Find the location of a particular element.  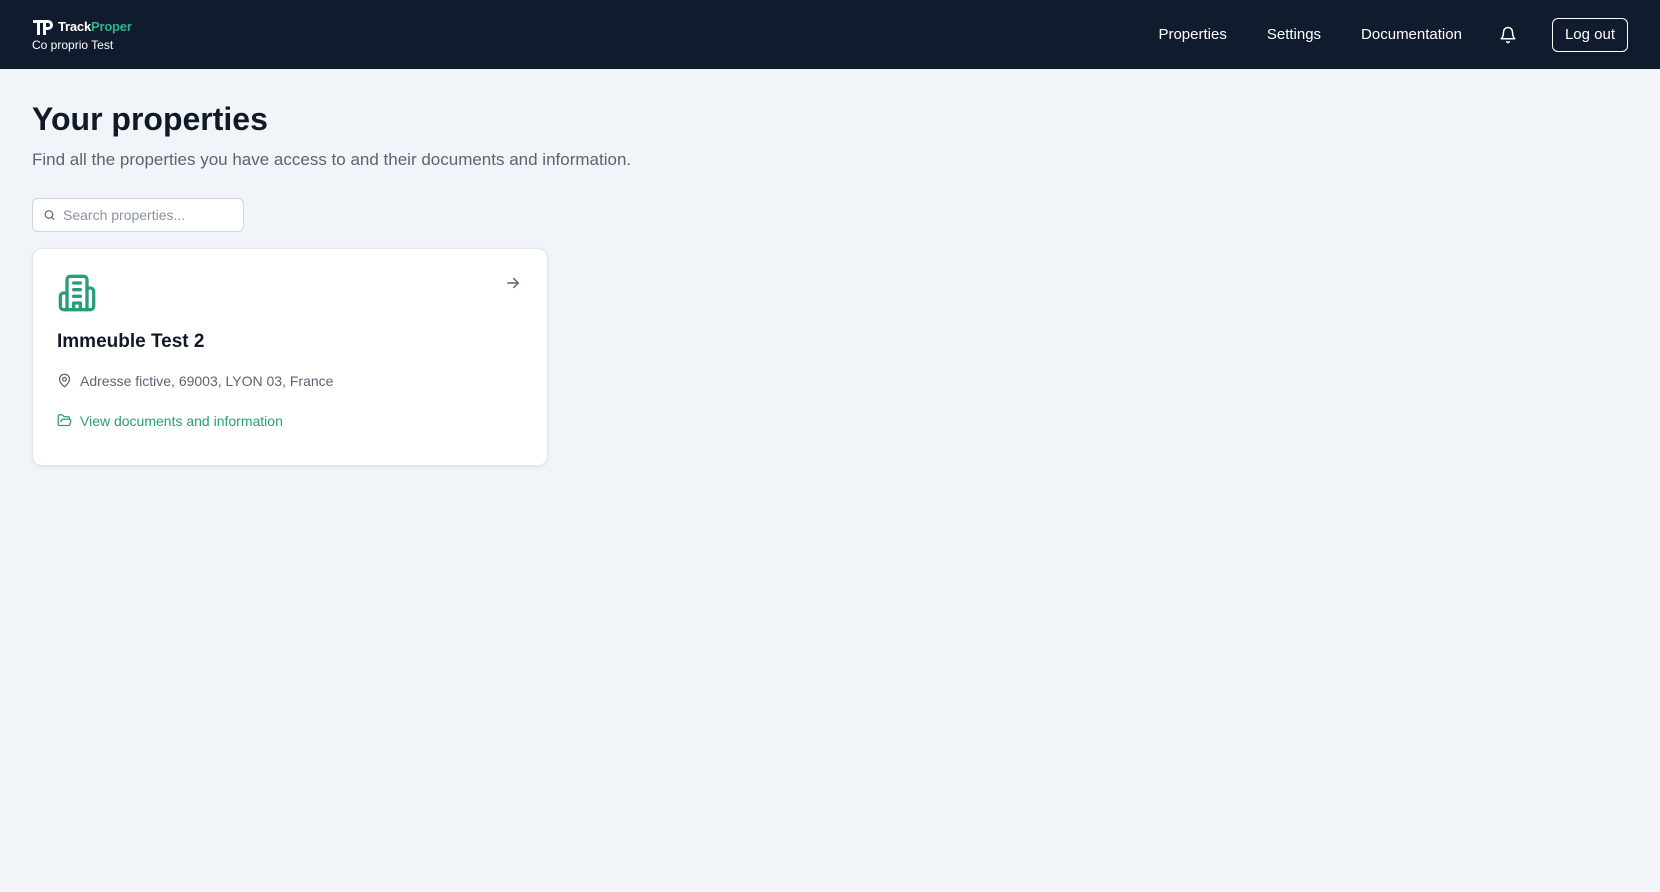

search-input is located at coordinates (148, 214).